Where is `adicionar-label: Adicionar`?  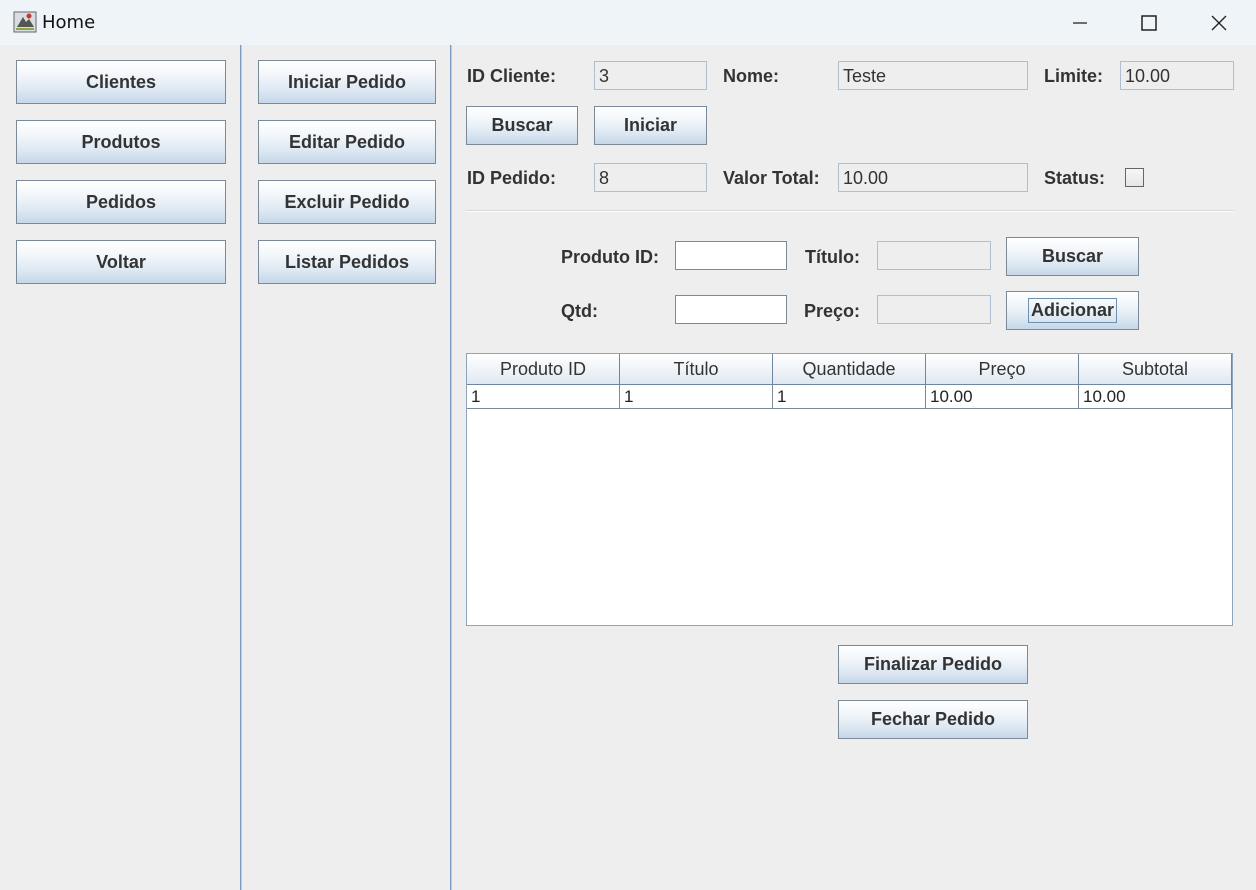 adicionar-label: Adicionar is located at coordinates (1072, 310).